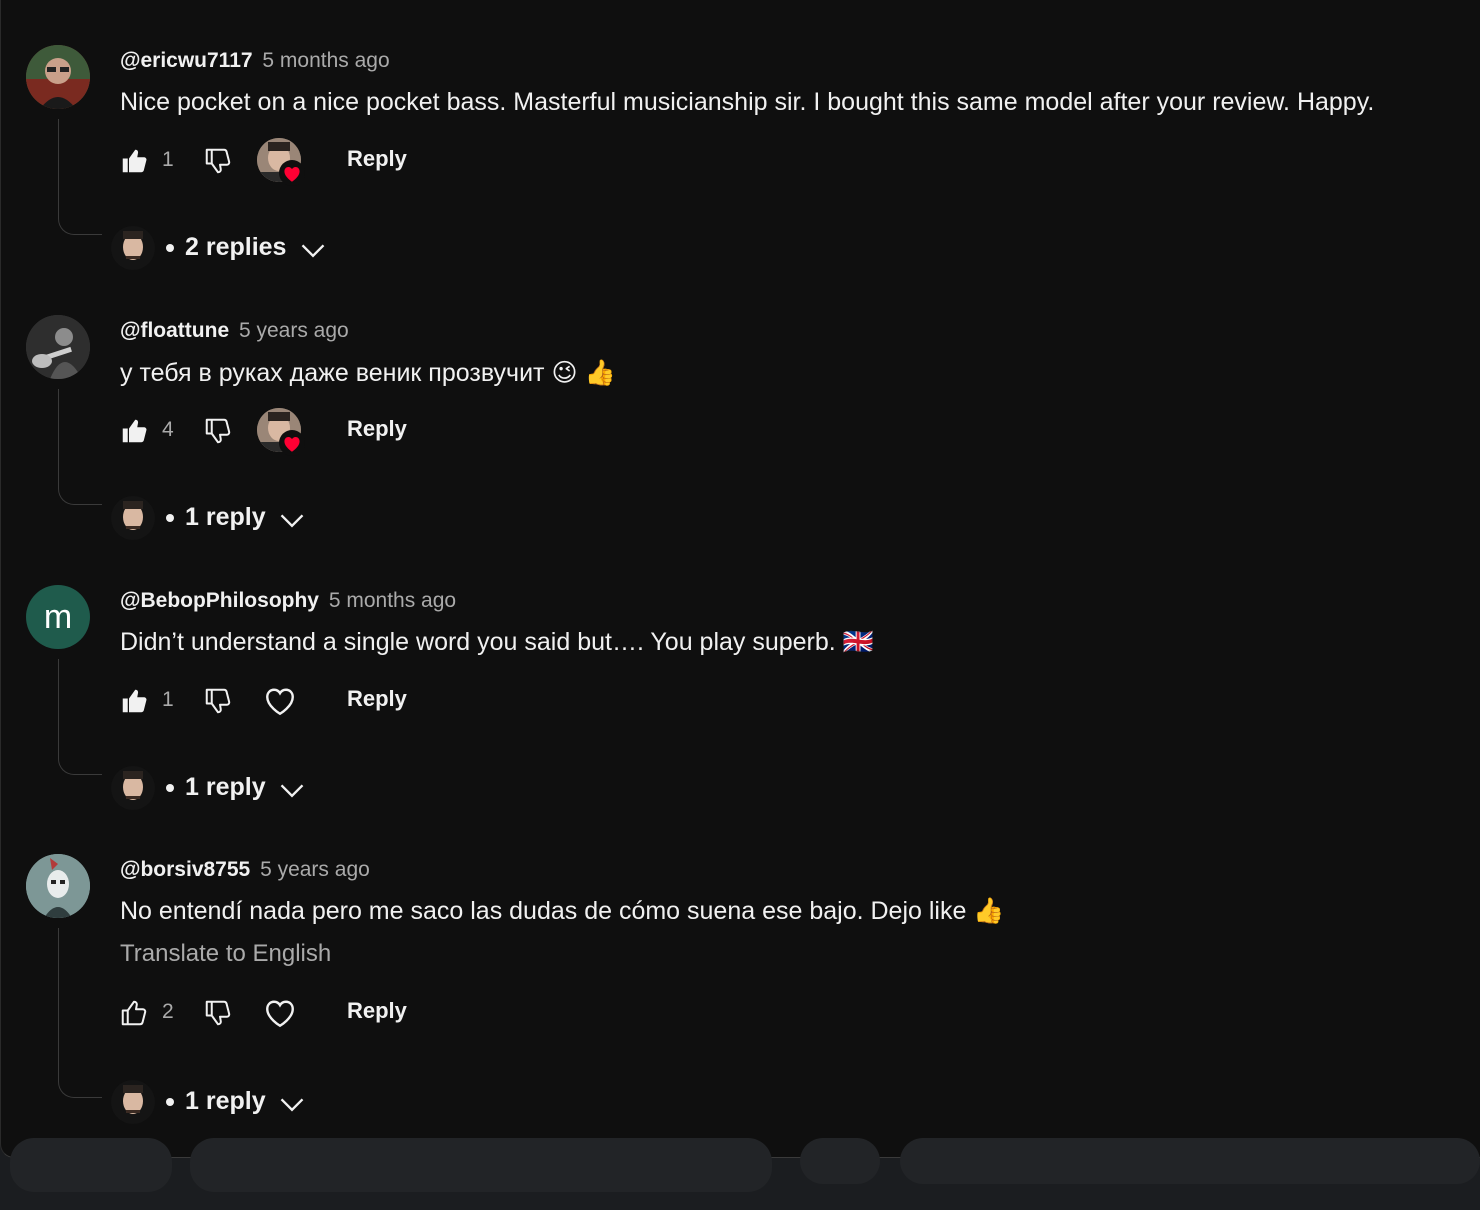  I want to click on comment-author: @borsiv8755, so click(185, 869).